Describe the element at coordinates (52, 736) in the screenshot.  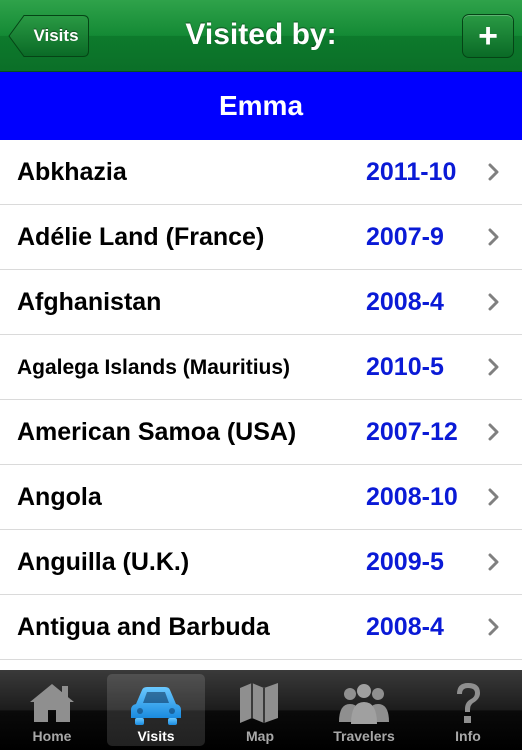
I see `tab-label: Home` at that location.